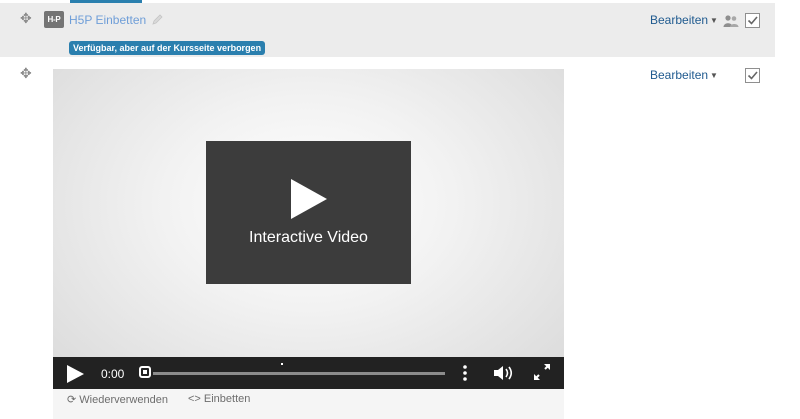 The image size is (800, 419). Describe the element at coordinates (227, 399) in the screenshot. I see `embed-label: Einbetten` at that location.